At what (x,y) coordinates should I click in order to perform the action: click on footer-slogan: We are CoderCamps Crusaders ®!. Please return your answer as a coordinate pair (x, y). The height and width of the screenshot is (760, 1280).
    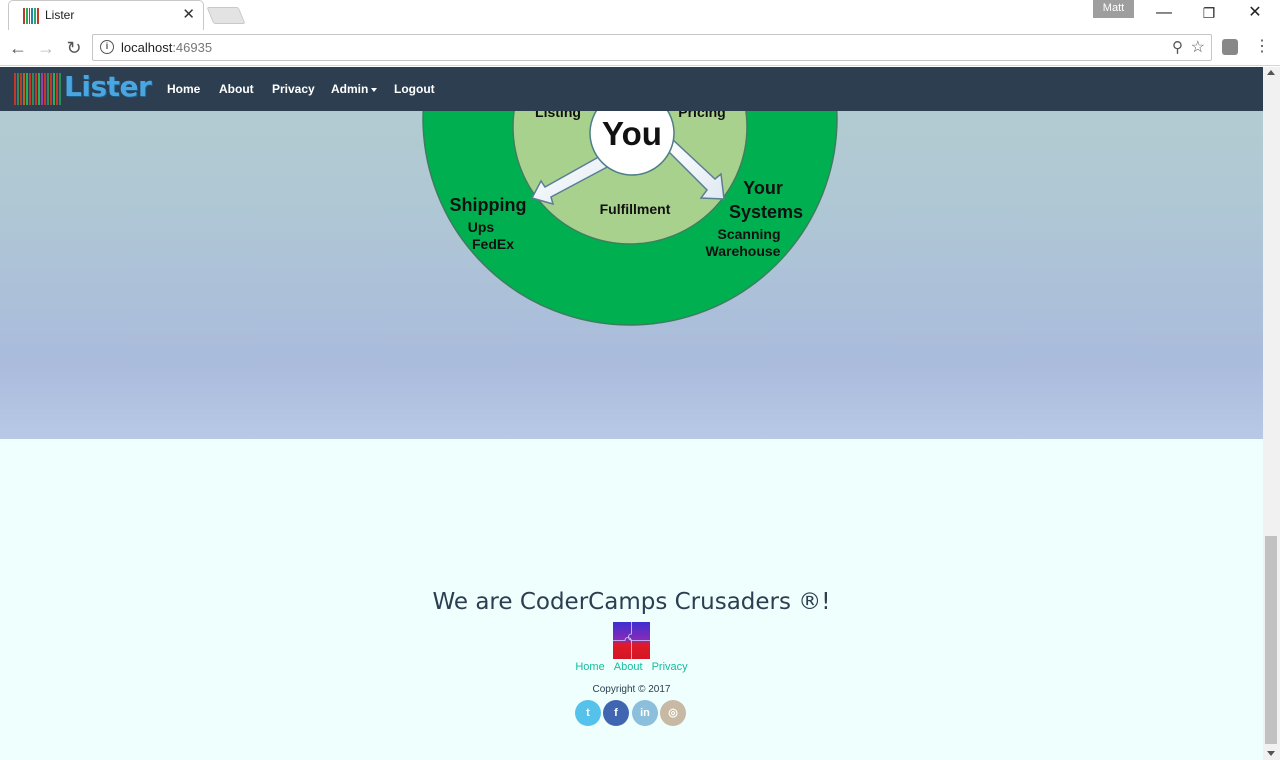
    Looking at the image, I should click on (631, 602).